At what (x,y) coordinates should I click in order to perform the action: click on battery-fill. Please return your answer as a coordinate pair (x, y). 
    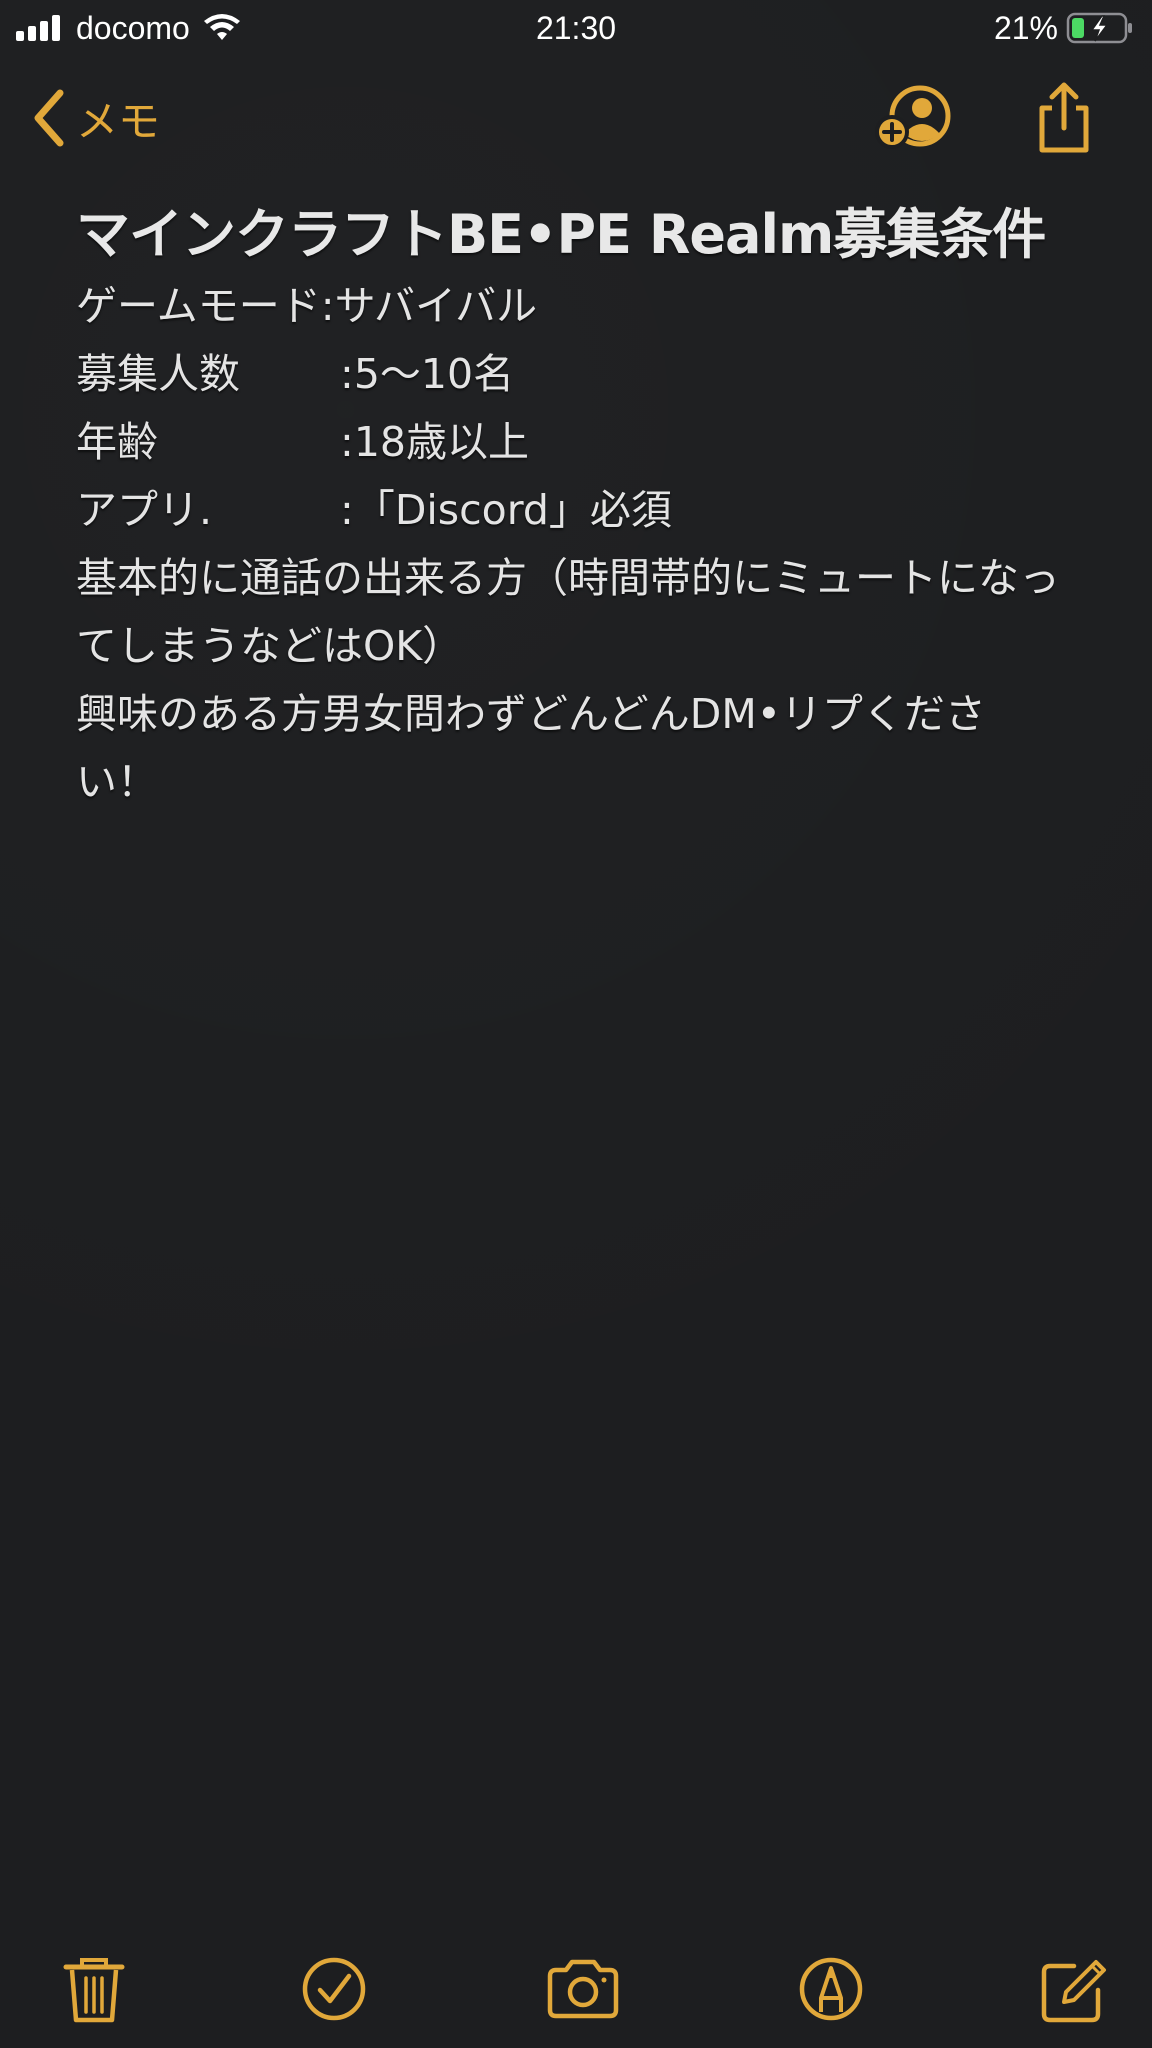
    Looking at the image, I should click on (1078, 28).